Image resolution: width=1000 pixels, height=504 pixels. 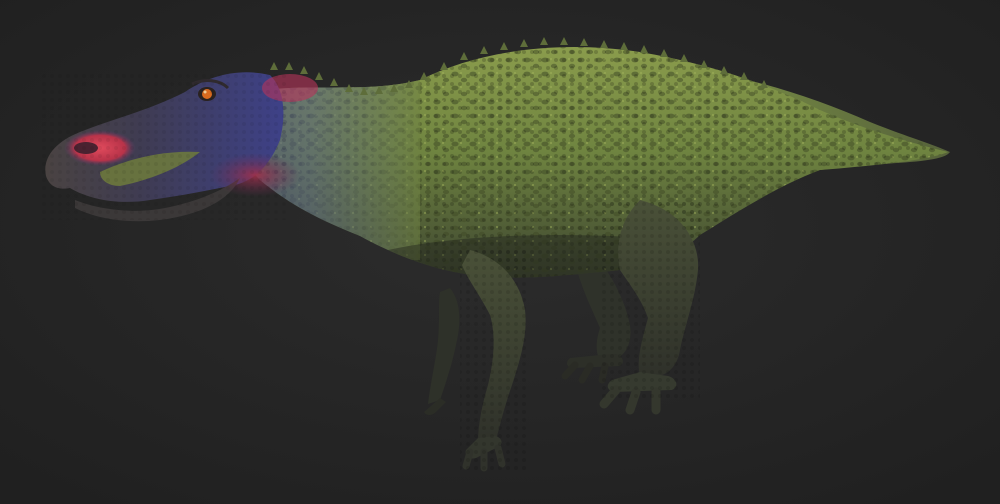 What do you see at coordinates (649, 307) in the screenshot?
I see `near-hind-leg` at bounding box center [649, 307].